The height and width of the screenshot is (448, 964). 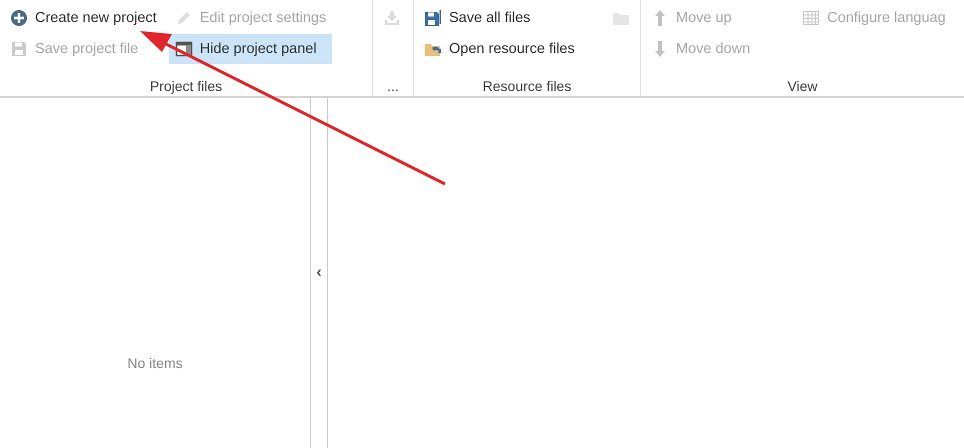 I want to click on plus-circle-icon, so click(x=19, y=18).